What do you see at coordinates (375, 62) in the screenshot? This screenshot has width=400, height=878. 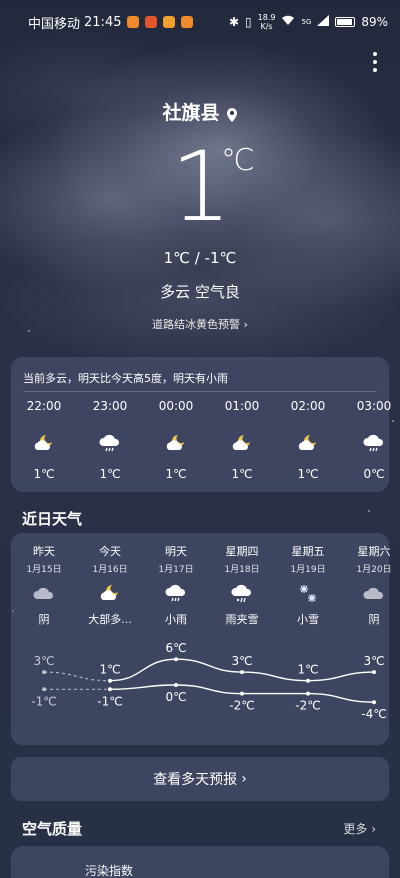 I see `more-options-icon` at bounding box center [375, 62].